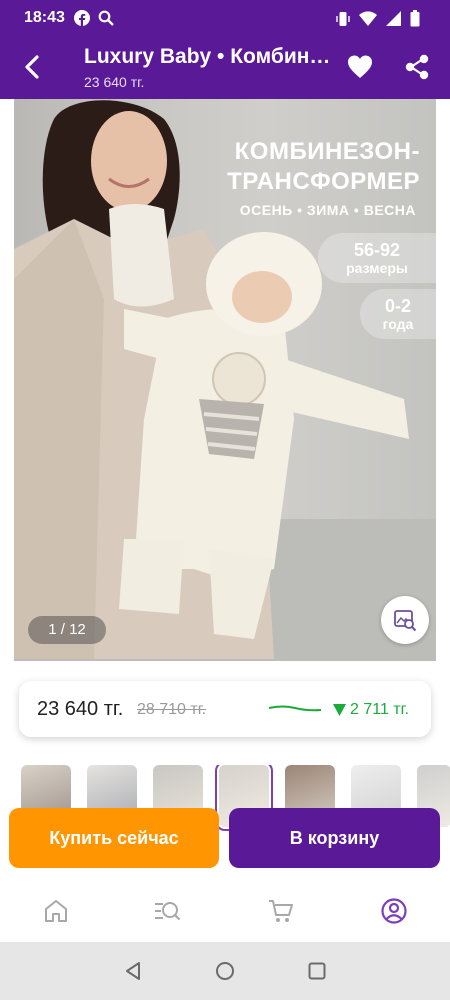 This screenshot has width=450, height=1000. Describe the element at coordinates (360, 67) in the screenshot. I see `heart-icon` at that location.